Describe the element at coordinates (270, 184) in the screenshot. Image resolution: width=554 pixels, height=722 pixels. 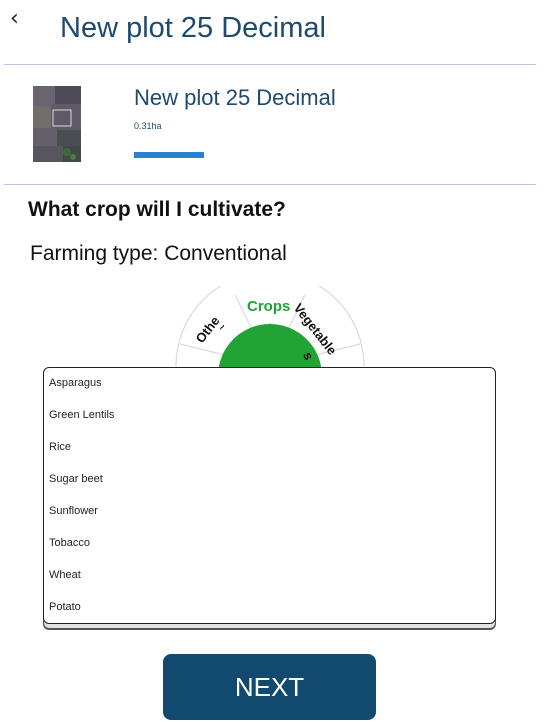
I see `plot-divider` at that location.